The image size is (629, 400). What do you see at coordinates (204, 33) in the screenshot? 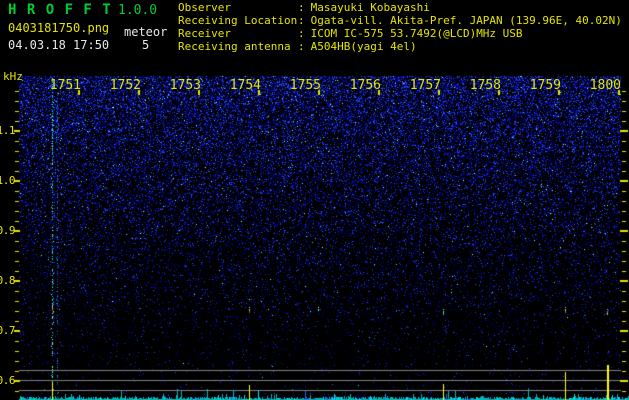
I see `station-label: Receiver` at bounding box center [204, 33].